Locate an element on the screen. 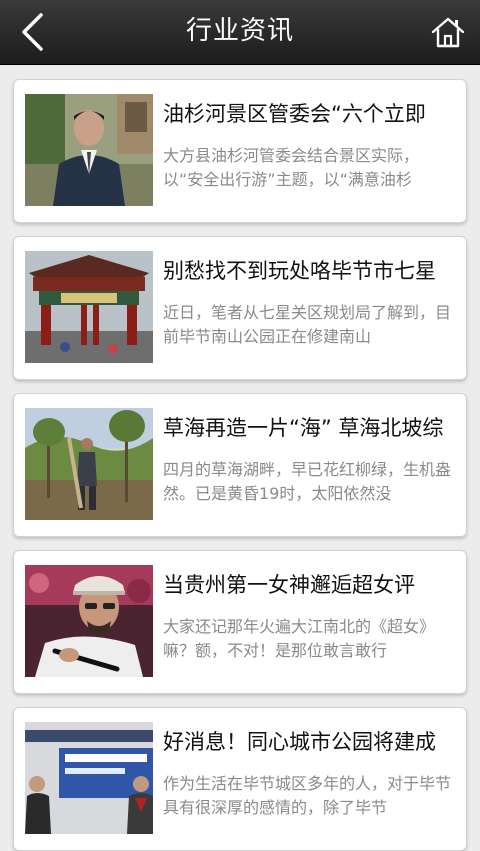 The image size is (480, 851). news-title: 草海再造一片“海” 草海北坡综 is located at coordinates (303, 428).